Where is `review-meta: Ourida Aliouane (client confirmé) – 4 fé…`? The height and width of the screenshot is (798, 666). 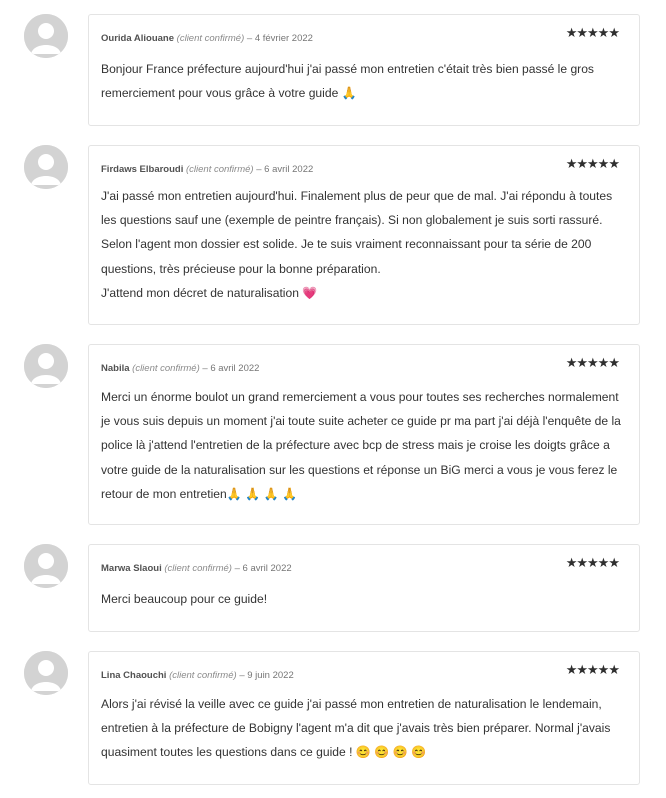 review-meta: Ourida Aliouane (client confirmé) – 4 fé… is located at coordinates (207, 38).